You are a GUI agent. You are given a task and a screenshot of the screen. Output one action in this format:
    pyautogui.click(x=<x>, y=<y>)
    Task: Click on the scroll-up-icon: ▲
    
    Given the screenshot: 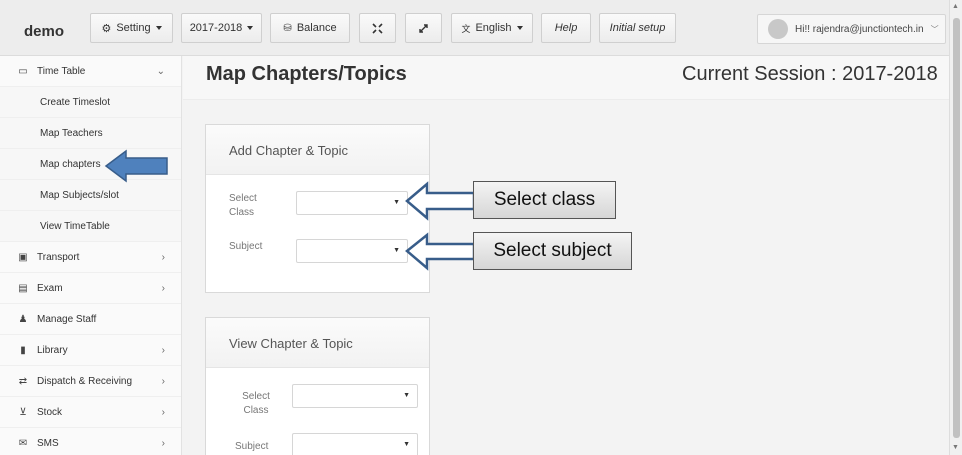 What is the action you would take?
    pyautogui.click(x=955, y=6)
    